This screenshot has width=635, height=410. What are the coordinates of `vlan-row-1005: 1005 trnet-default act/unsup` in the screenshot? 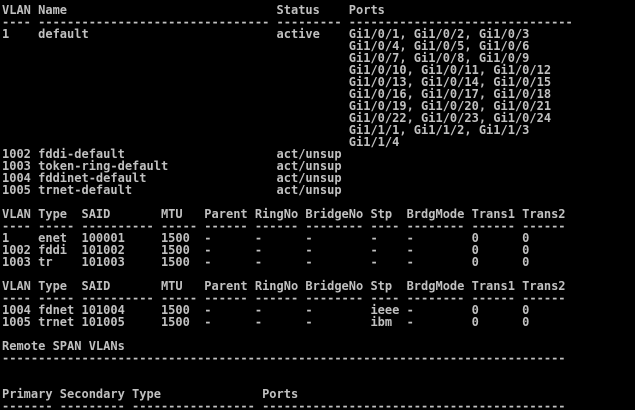 It's located at (172, 190).